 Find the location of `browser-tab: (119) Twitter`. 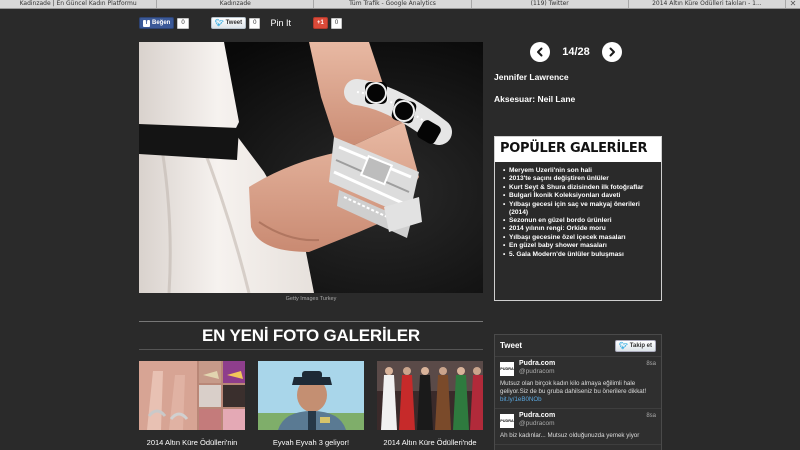

browser-tab: (119) Twitter is located at coordinates (550, 4).